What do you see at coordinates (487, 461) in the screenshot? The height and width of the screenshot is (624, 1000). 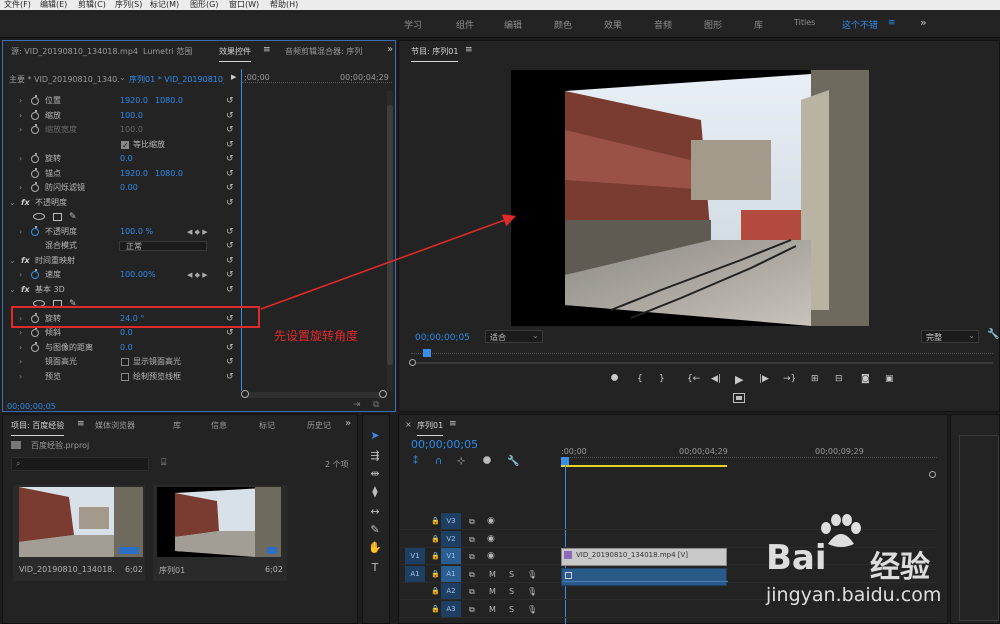 I see `marker-icon: ⯃` at bounding box center [487, 461].